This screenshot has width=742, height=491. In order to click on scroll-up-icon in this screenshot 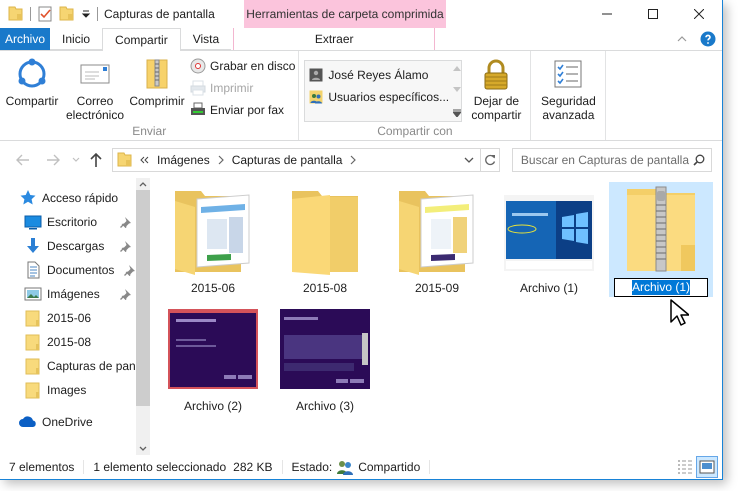, I will do `click(143, 184)`.